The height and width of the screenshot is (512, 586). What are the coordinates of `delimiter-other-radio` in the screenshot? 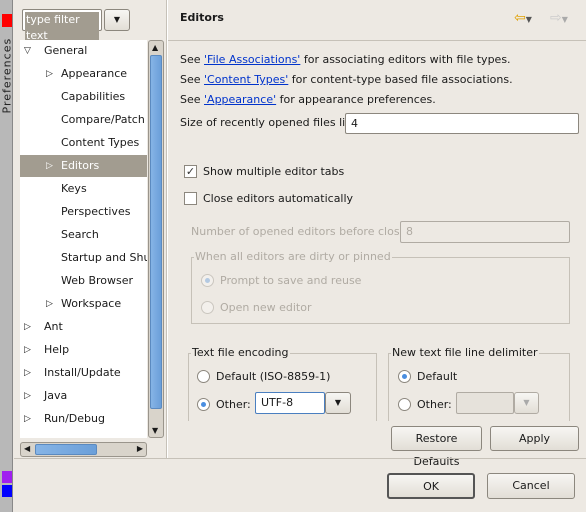 It's located at (404, 404).